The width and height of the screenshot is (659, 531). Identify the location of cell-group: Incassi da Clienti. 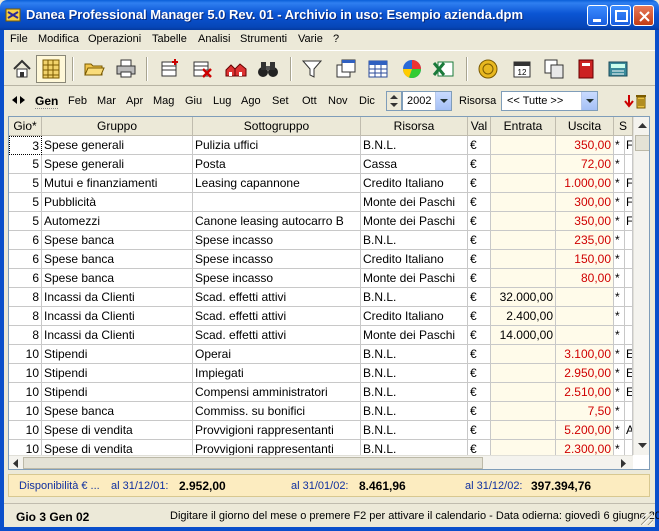
(117, 316).